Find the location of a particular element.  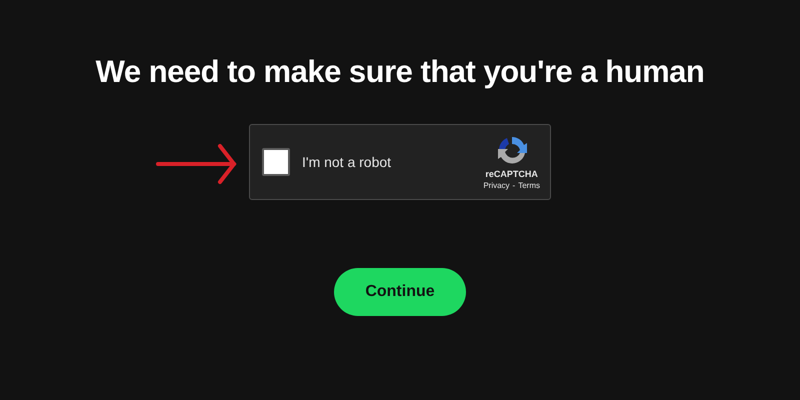

page-heading: We need to make sure that you're a human is located at coordinates (400, 72).